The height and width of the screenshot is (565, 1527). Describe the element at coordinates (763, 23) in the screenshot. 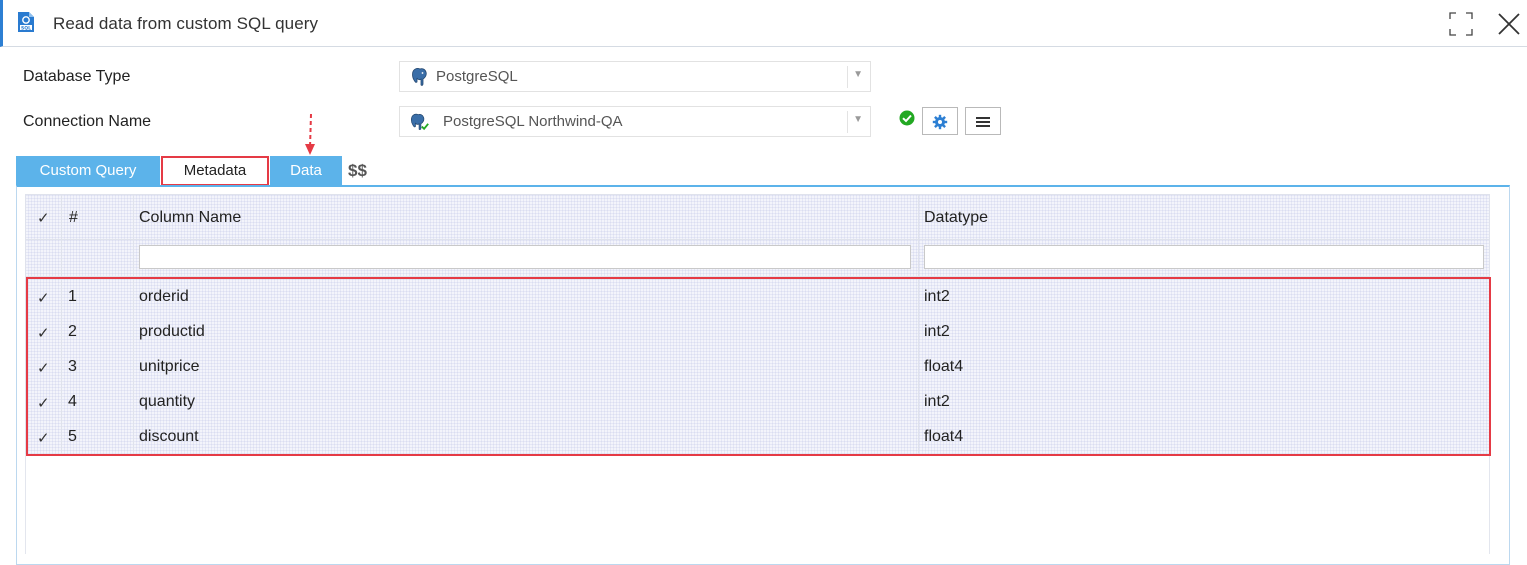

I see `dialog-header: SQL Read data from custom SQL query` at that location.